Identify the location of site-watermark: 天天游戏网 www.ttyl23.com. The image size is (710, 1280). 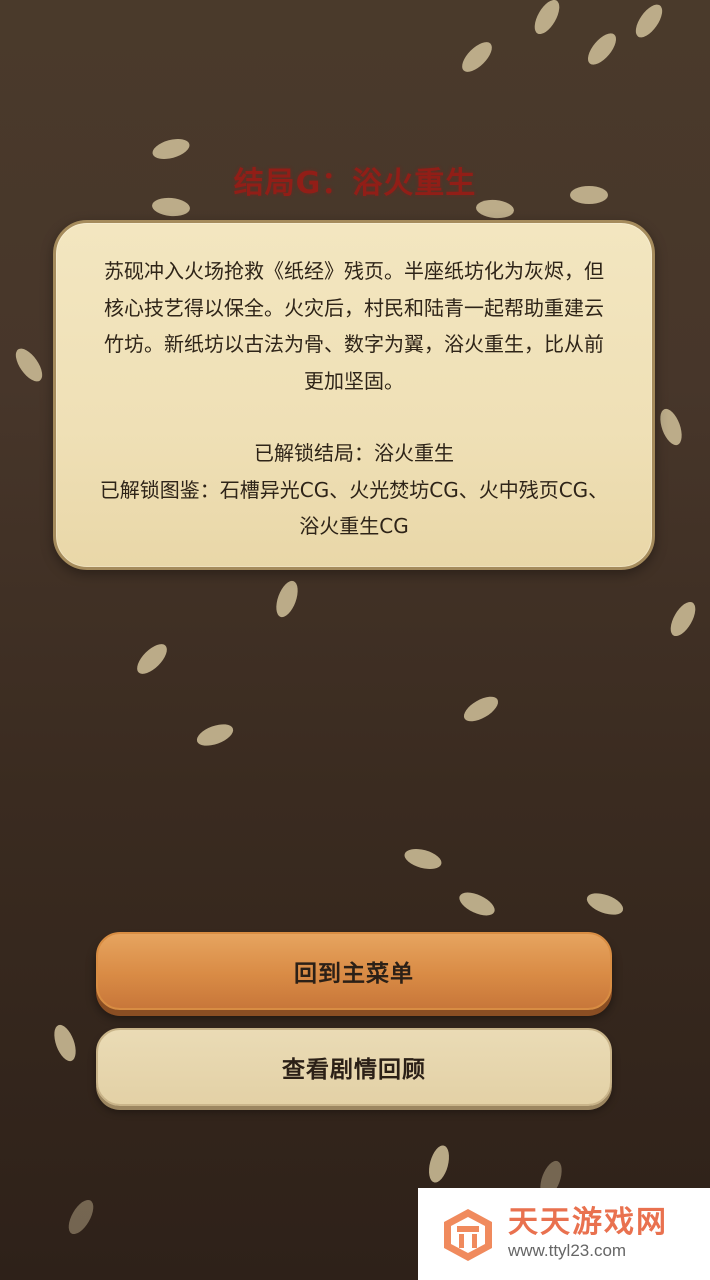
(564, 1234).